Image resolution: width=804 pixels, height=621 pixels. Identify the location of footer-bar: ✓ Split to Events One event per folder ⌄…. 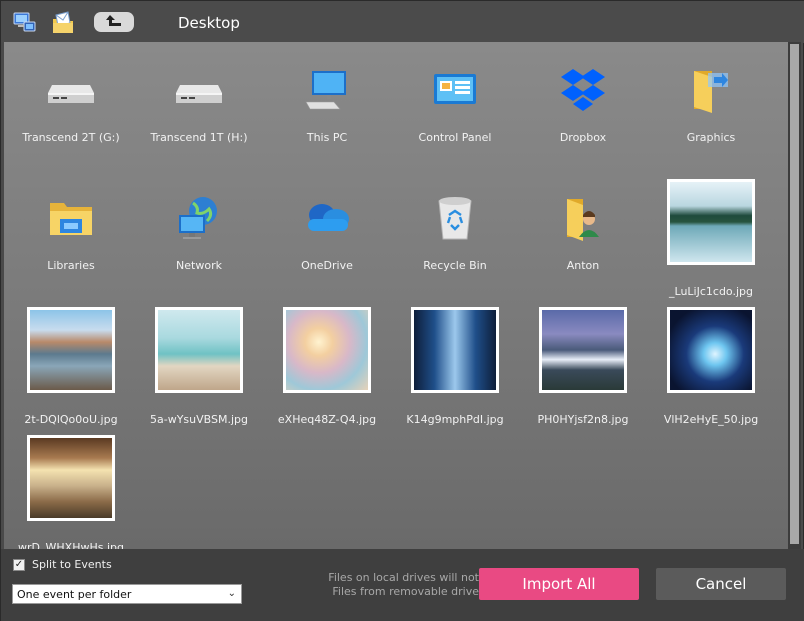
(402, 585).